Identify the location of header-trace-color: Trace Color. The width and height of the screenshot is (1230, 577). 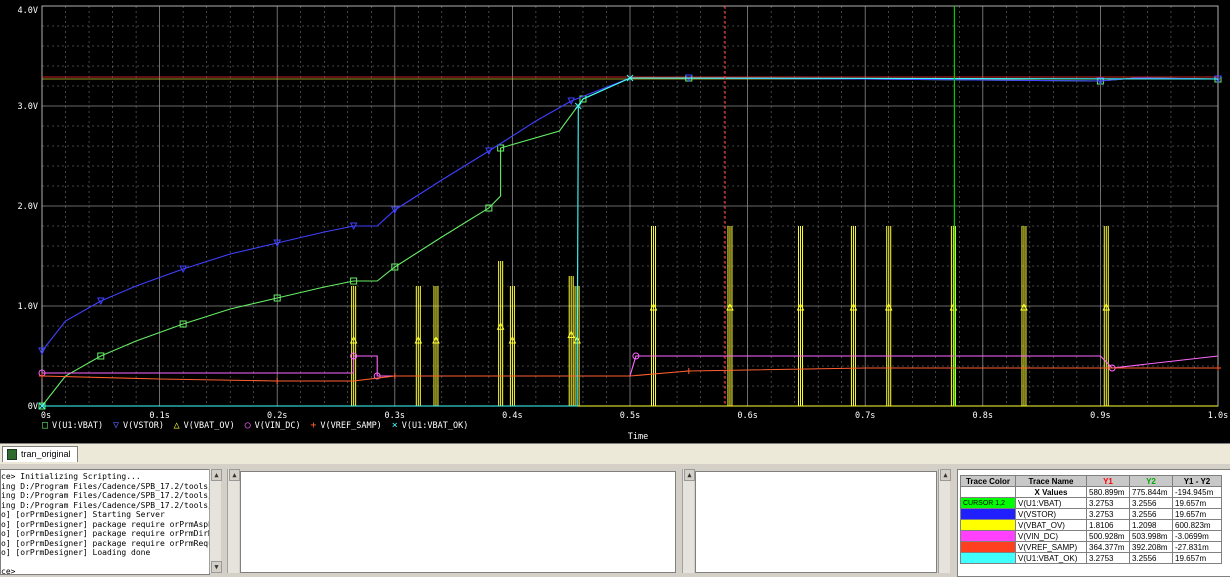
(988, 481).